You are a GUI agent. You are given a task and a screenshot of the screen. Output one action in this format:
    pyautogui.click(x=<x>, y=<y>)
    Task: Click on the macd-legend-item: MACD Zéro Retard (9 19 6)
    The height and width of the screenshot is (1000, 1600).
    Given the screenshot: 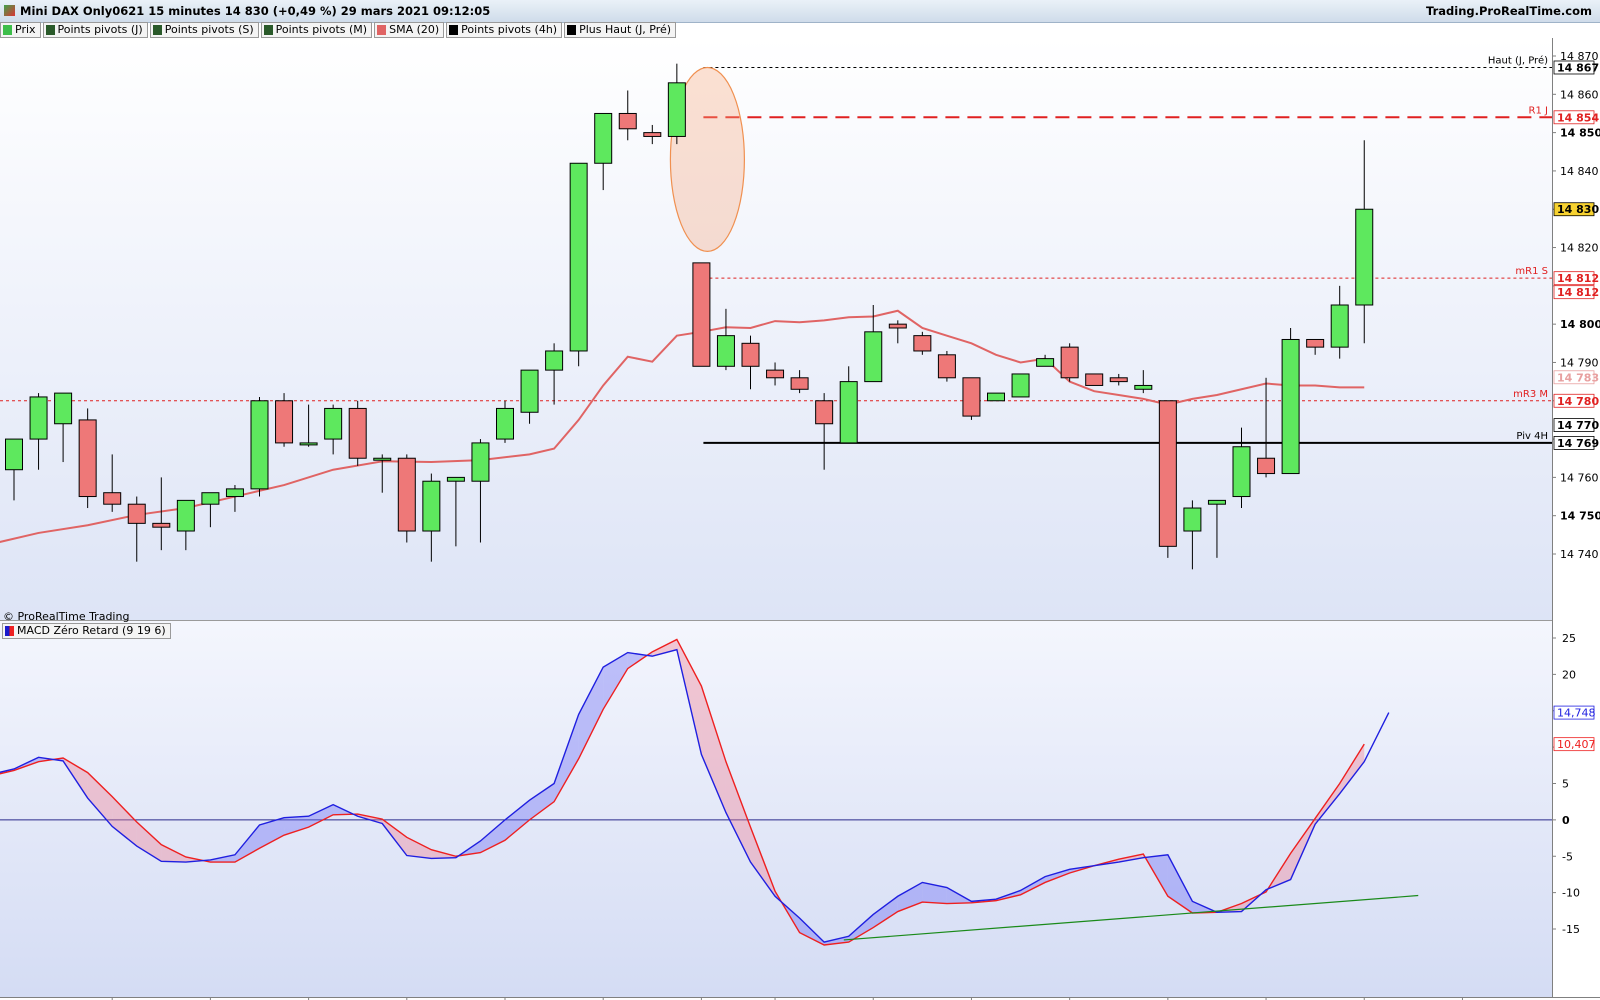 What is the action you would take?
    pyautogui.click(x=86, y=631)
    